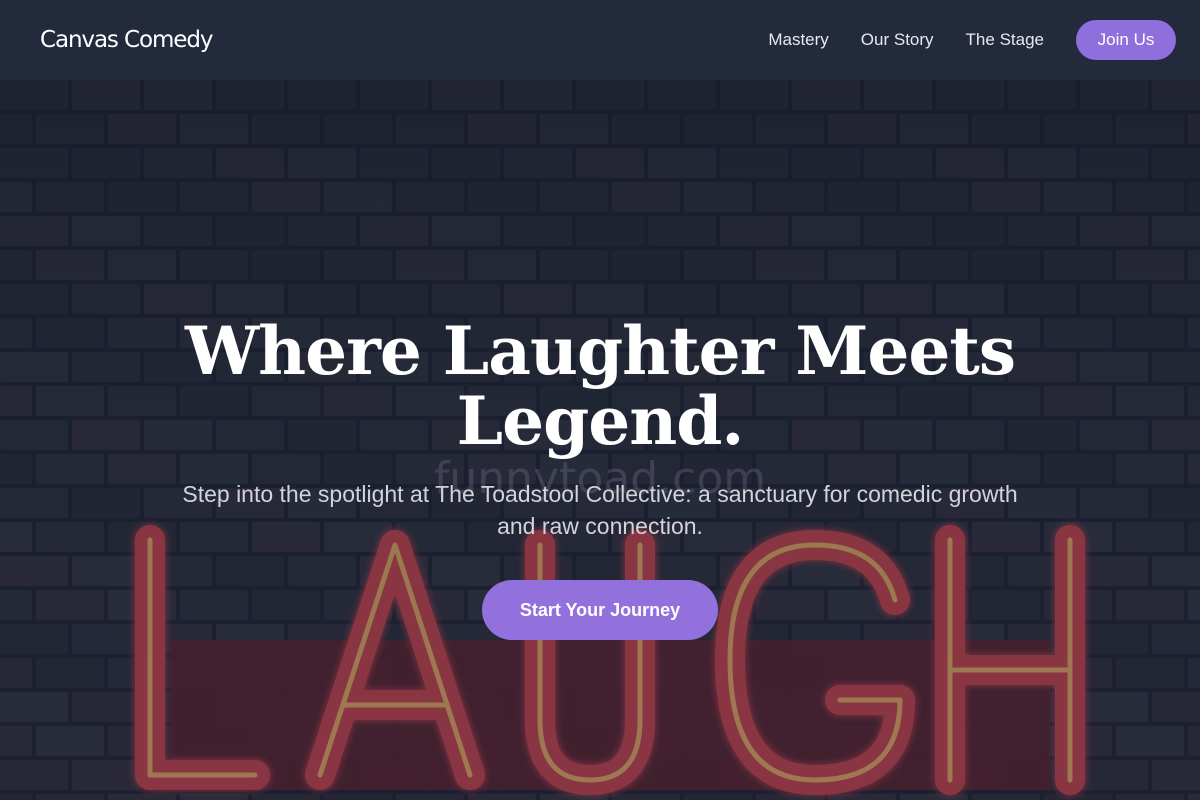  Describe the element at coordinates (600, 386) in the screenshot. I see `hero-title: Where Laughter Meets Legend.` at that location.